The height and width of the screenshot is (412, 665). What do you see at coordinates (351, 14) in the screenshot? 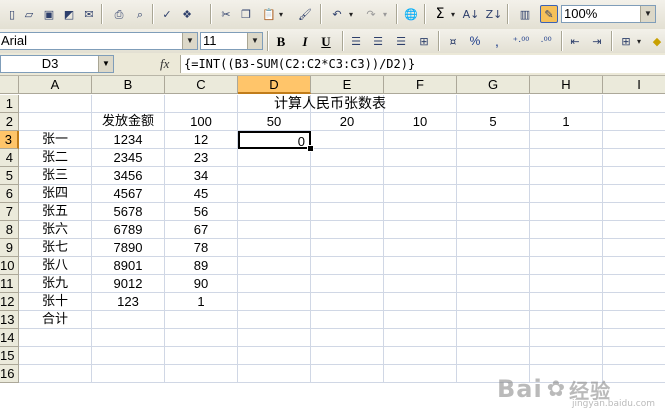
I see `undo-dropdown-icon: ▾` at bounding box center [351, 14].